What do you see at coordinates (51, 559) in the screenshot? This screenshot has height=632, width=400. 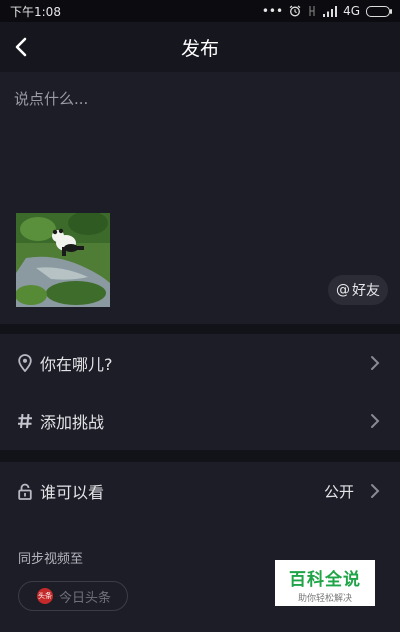 I see `sync-label: 同步视频至` at bounding box center [51, 559].